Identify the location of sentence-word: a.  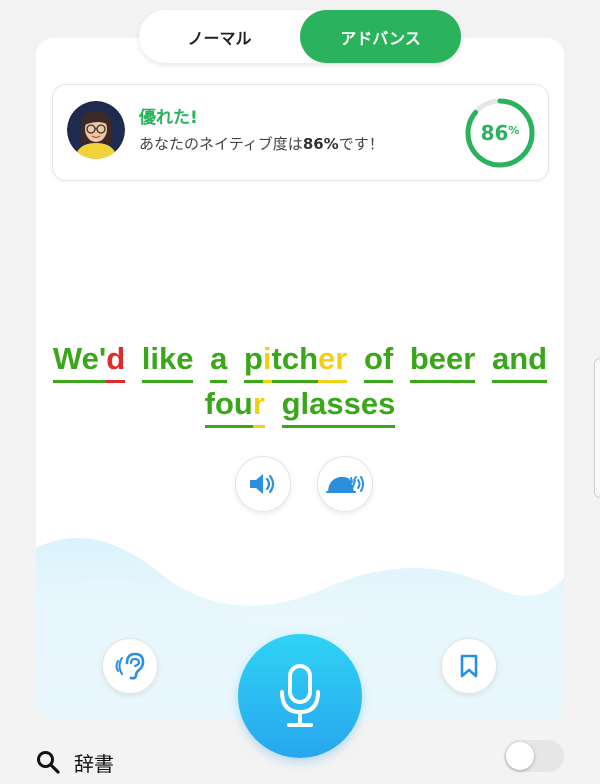
(219, 360).